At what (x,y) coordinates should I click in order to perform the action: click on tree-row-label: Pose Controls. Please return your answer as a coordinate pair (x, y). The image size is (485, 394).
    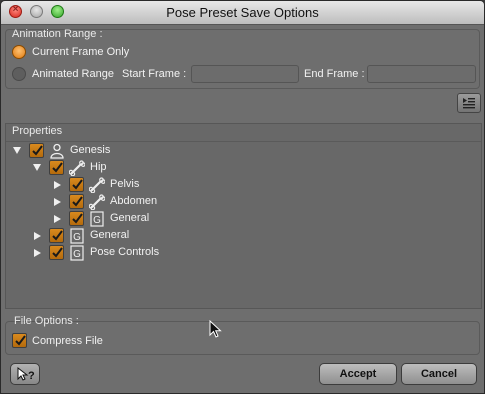
    Looking at the image, I should click on (125, 252).